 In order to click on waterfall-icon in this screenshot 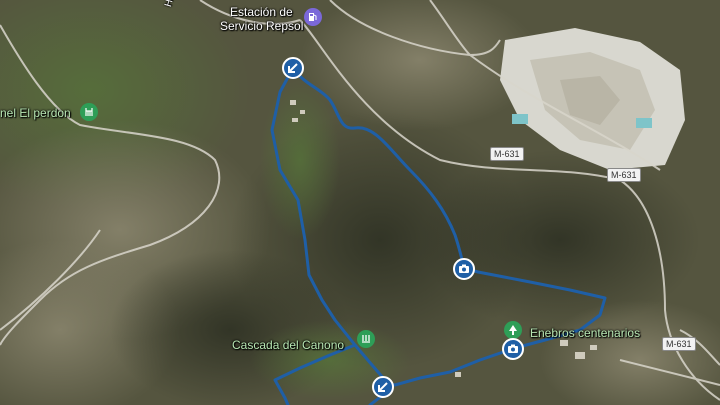, I will do `click(366, 339)`.